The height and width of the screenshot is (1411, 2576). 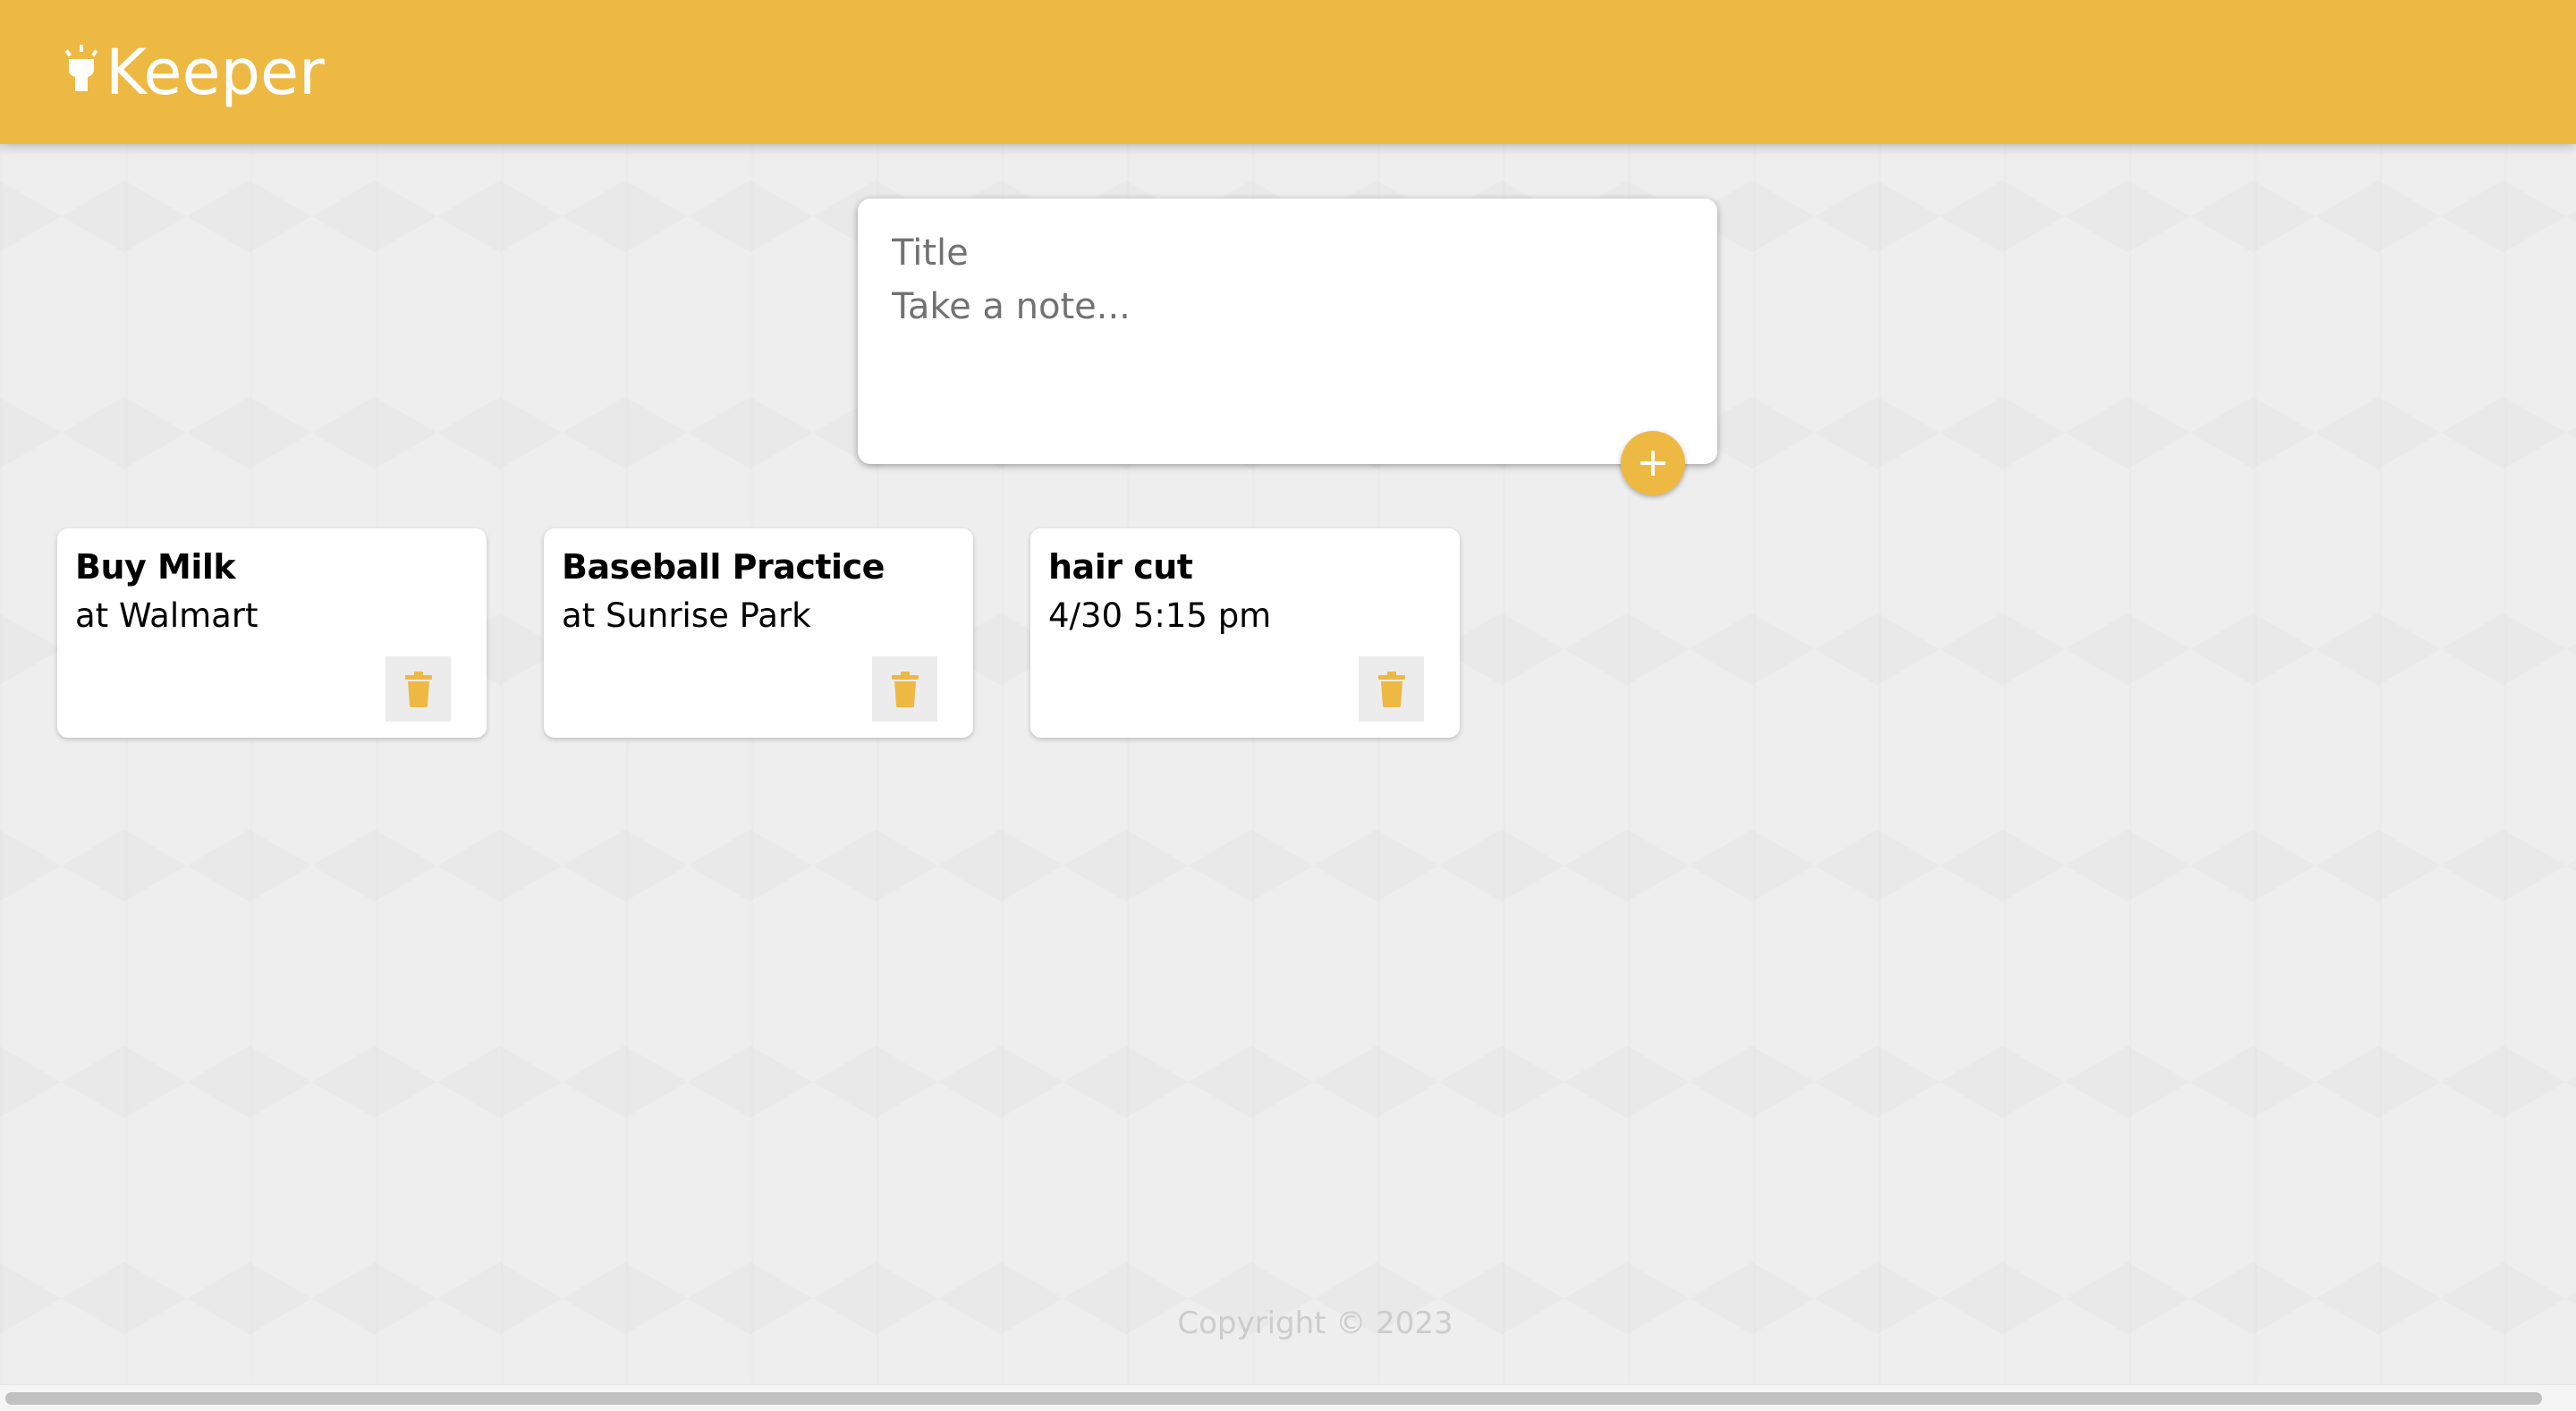 What do you see at coordinates (272, 633) in the screenshot?
I see `note-card: Buy Milk at Walmart` at bounding box center [272, 633].